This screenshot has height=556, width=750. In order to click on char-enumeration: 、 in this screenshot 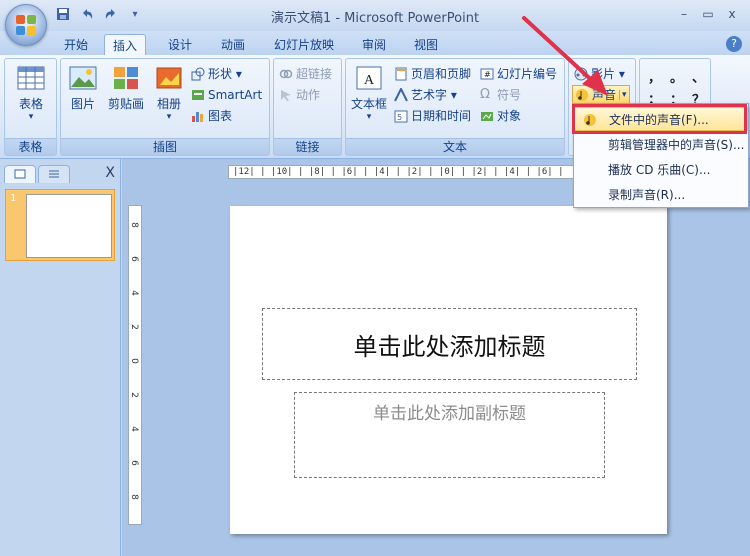, I will do `click(698, 76)`.